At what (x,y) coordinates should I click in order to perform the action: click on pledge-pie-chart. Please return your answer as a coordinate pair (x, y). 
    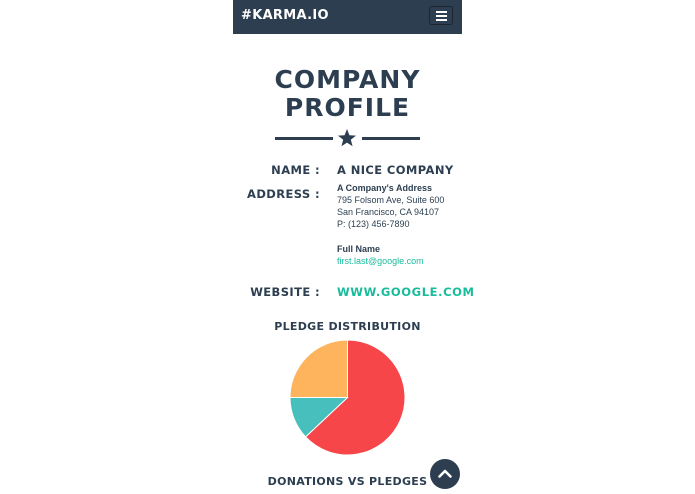
    Looking at the image, I should click on (347, 397).